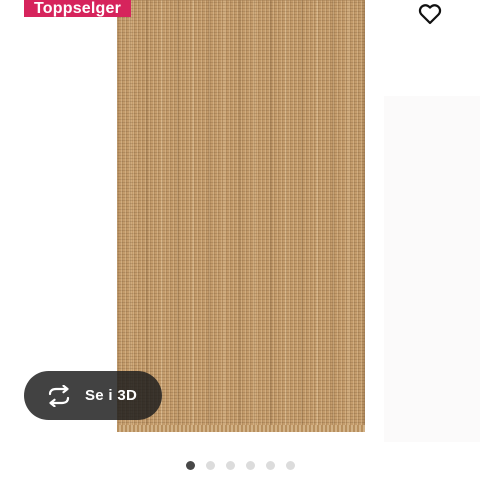 The width and height of the screenshot is (480, 480). I want to click on bestseller-badge: Toppselger, so click(78, 8).